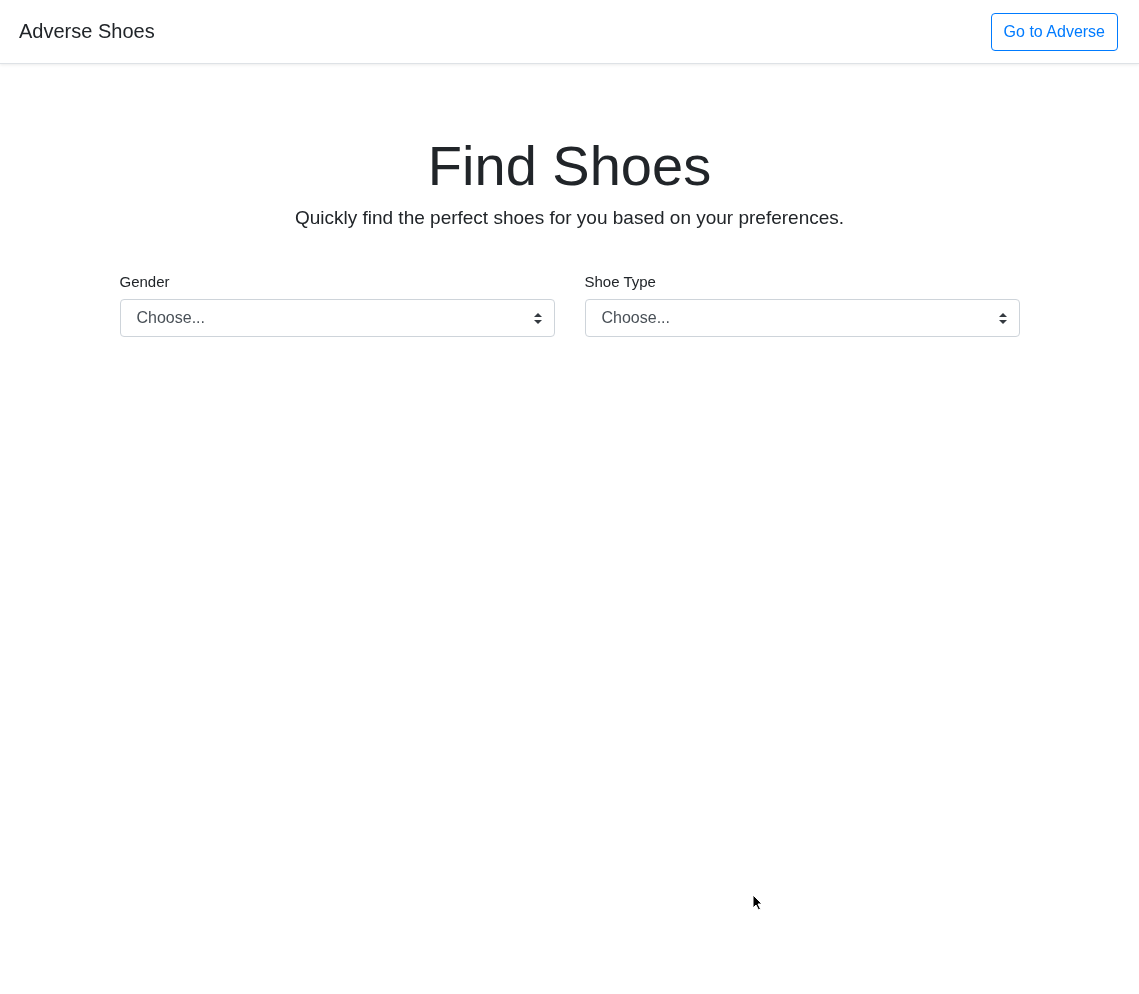 This screenshot has height=994, width=1139. I want to click on field-label: Gender, so click(145, 282).